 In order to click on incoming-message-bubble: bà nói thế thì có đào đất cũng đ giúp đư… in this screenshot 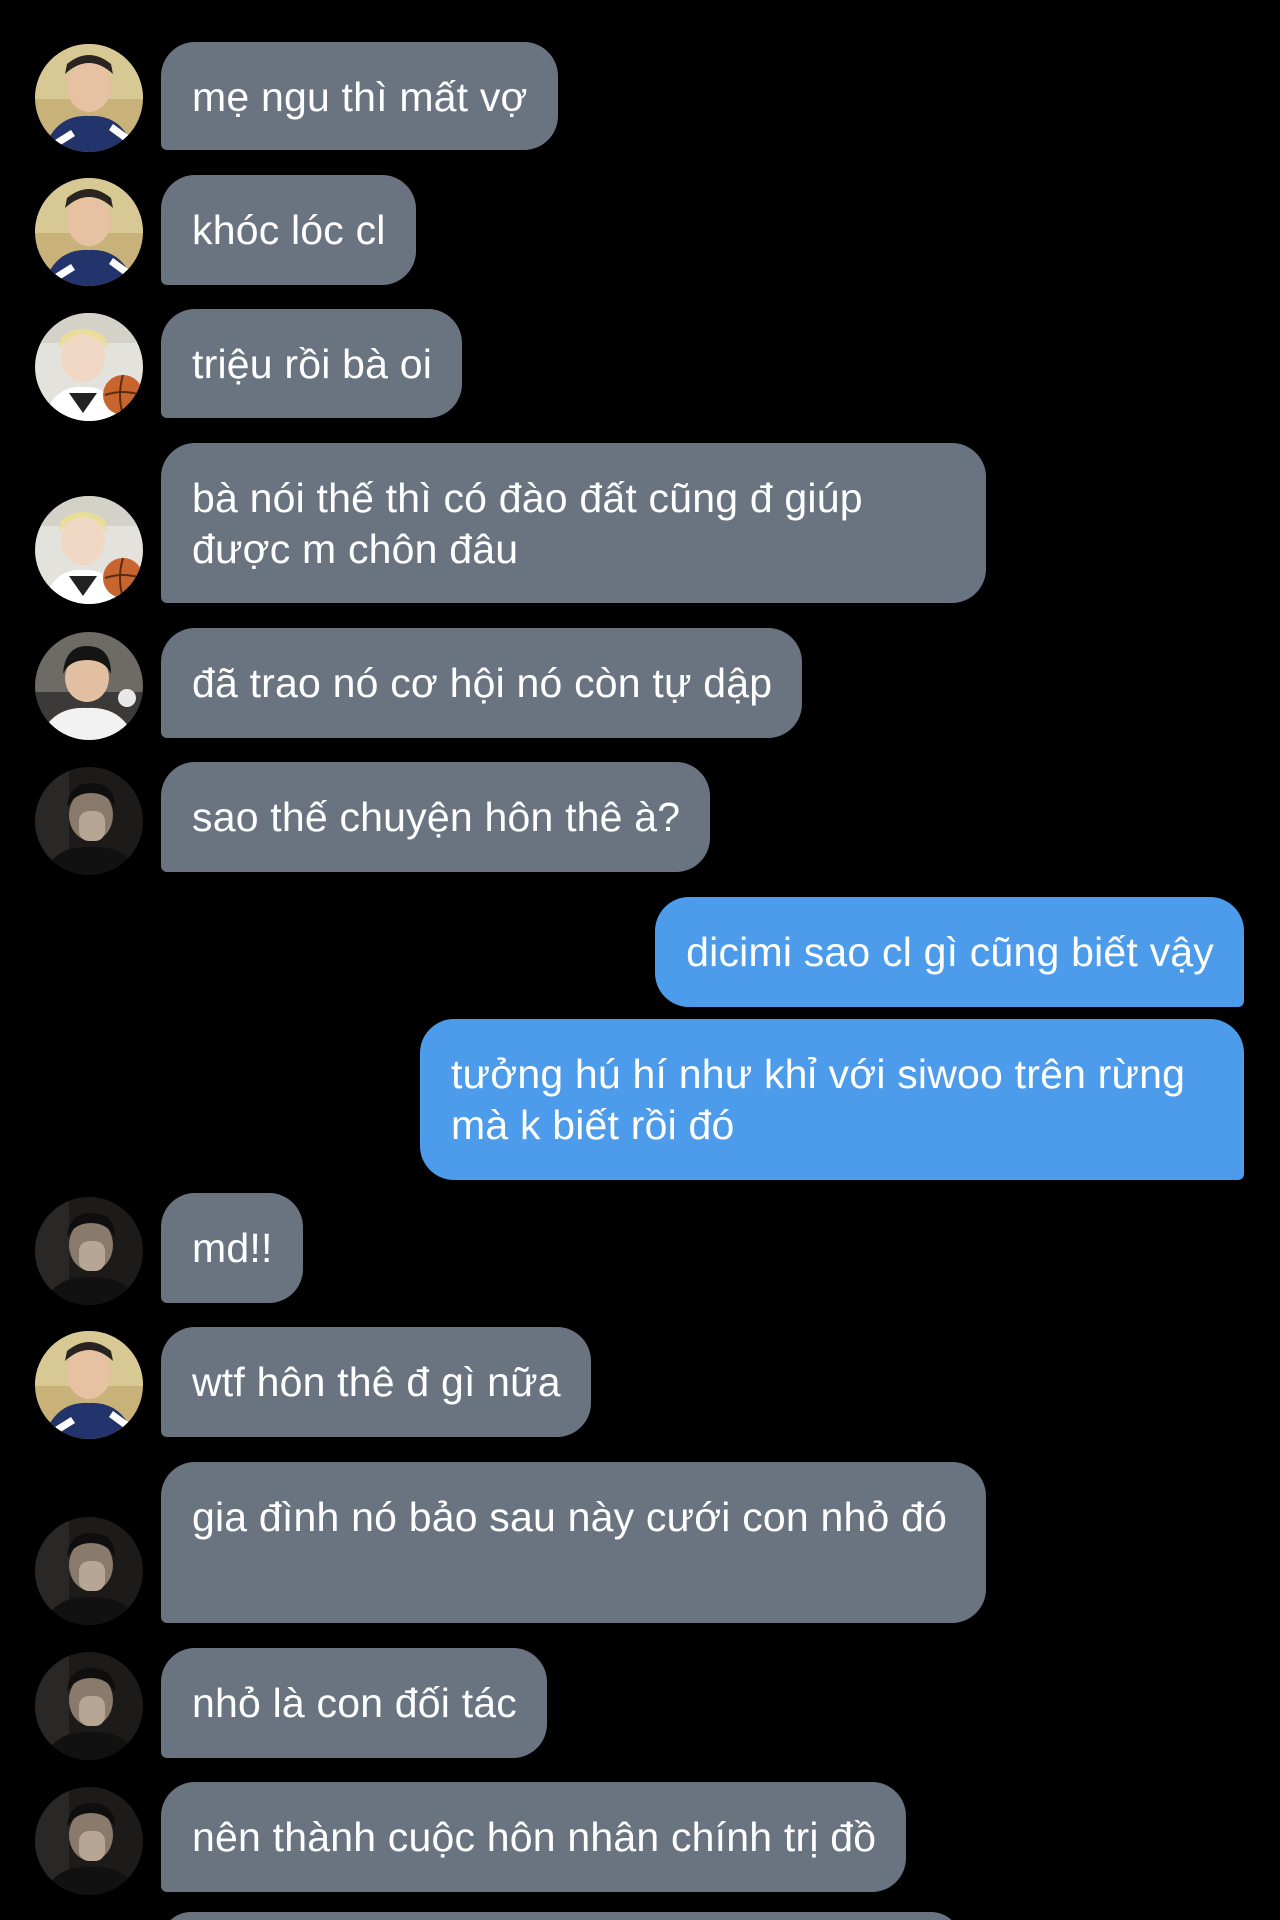, I will do `click(573, 523)`.